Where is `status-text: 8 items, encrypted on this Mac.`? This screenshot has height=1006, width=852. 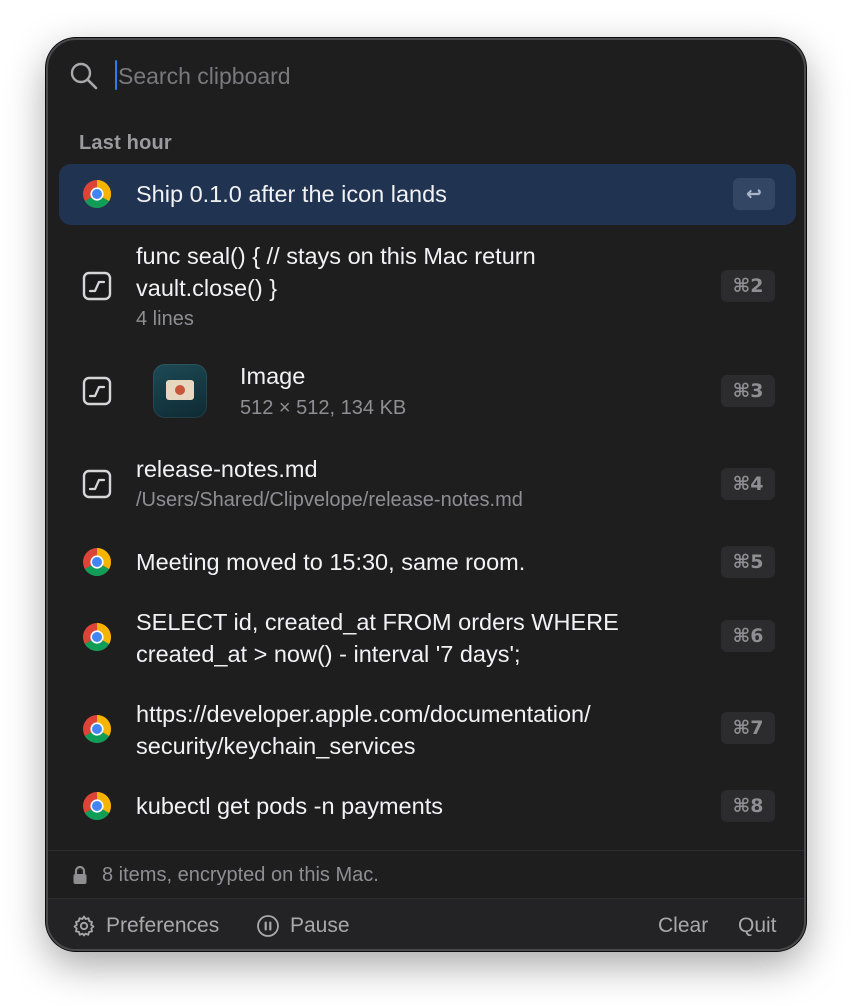 status-text: 8 items, encrypted on this Mac. is located at coordinates (240, 874).